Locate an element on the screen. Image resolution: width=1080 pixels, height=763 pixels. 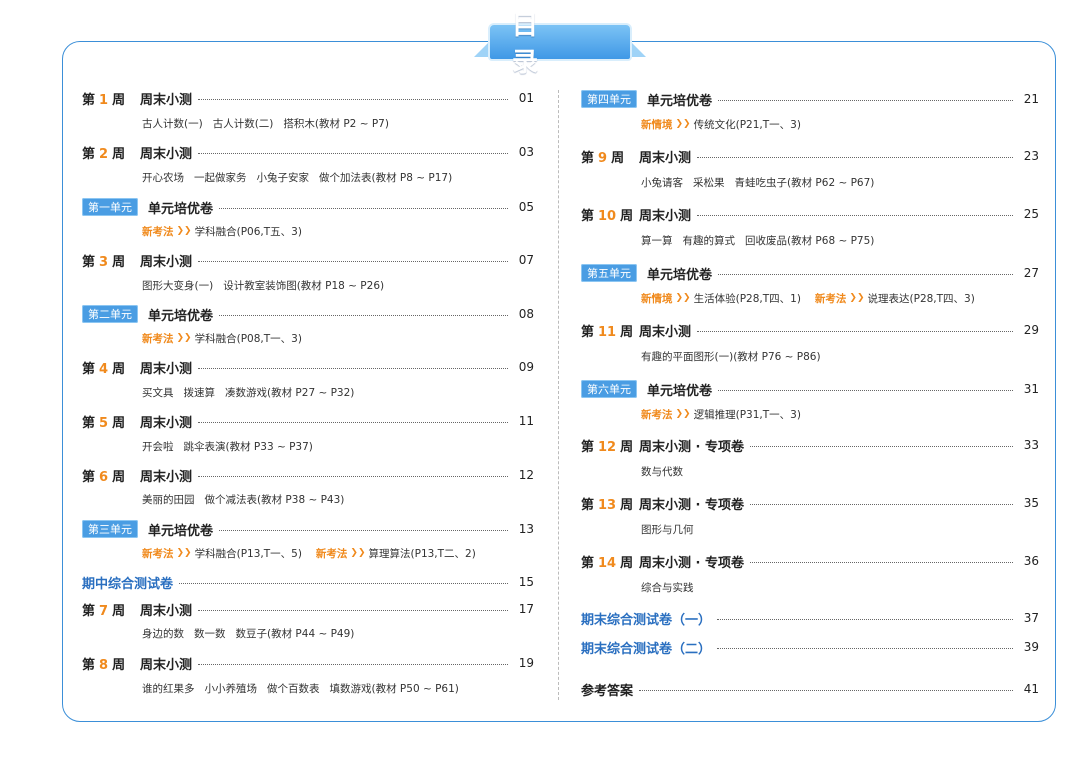
lesson-list: 综合与实践 is located at coordinates (840, 587).